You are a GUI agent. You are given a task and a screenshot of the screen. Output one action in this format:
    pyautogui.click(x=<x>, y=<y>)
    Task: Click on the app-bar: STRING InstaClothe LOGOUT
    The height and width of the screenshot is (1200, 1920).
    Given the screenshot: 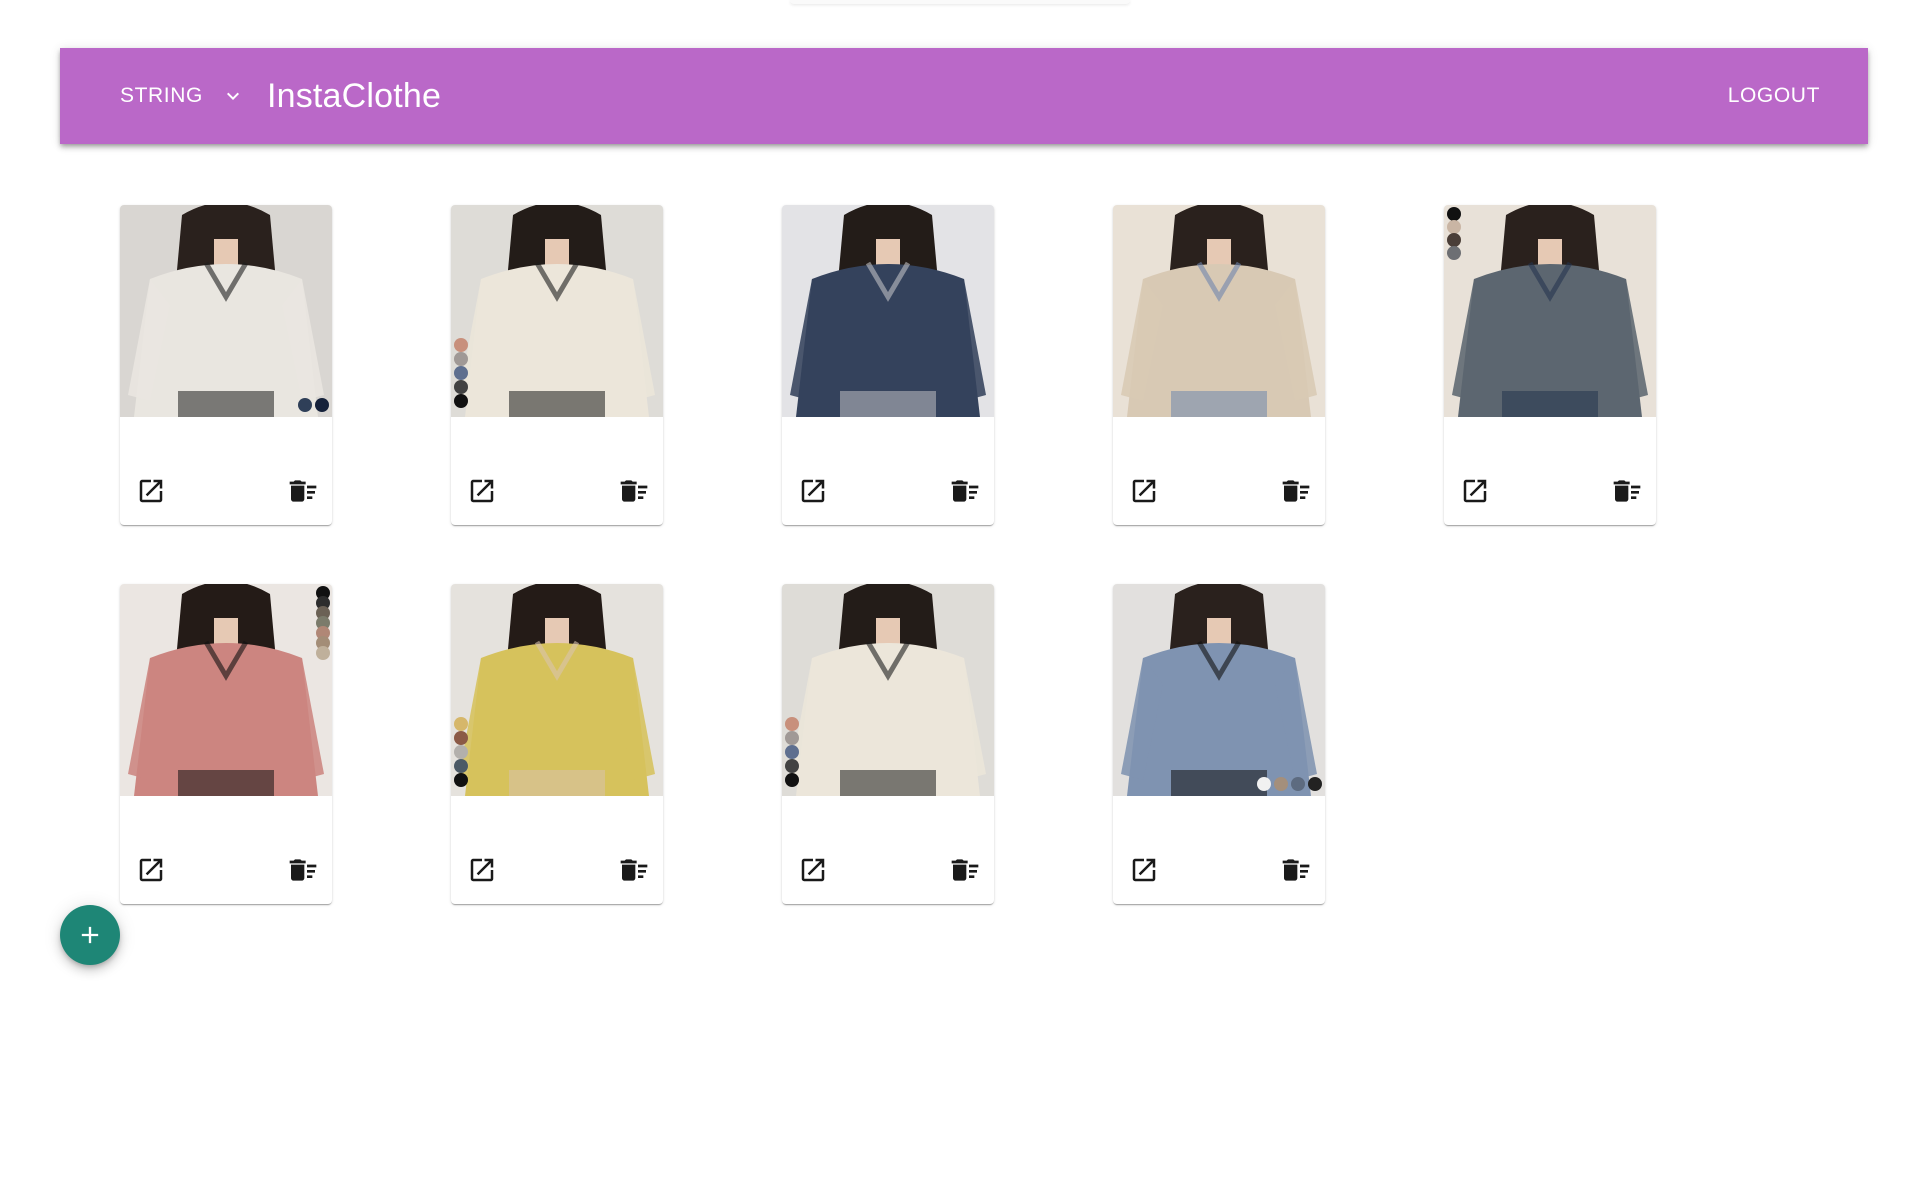 What is the action you would take?
    pyautogui.click(x=964, y=96)
    